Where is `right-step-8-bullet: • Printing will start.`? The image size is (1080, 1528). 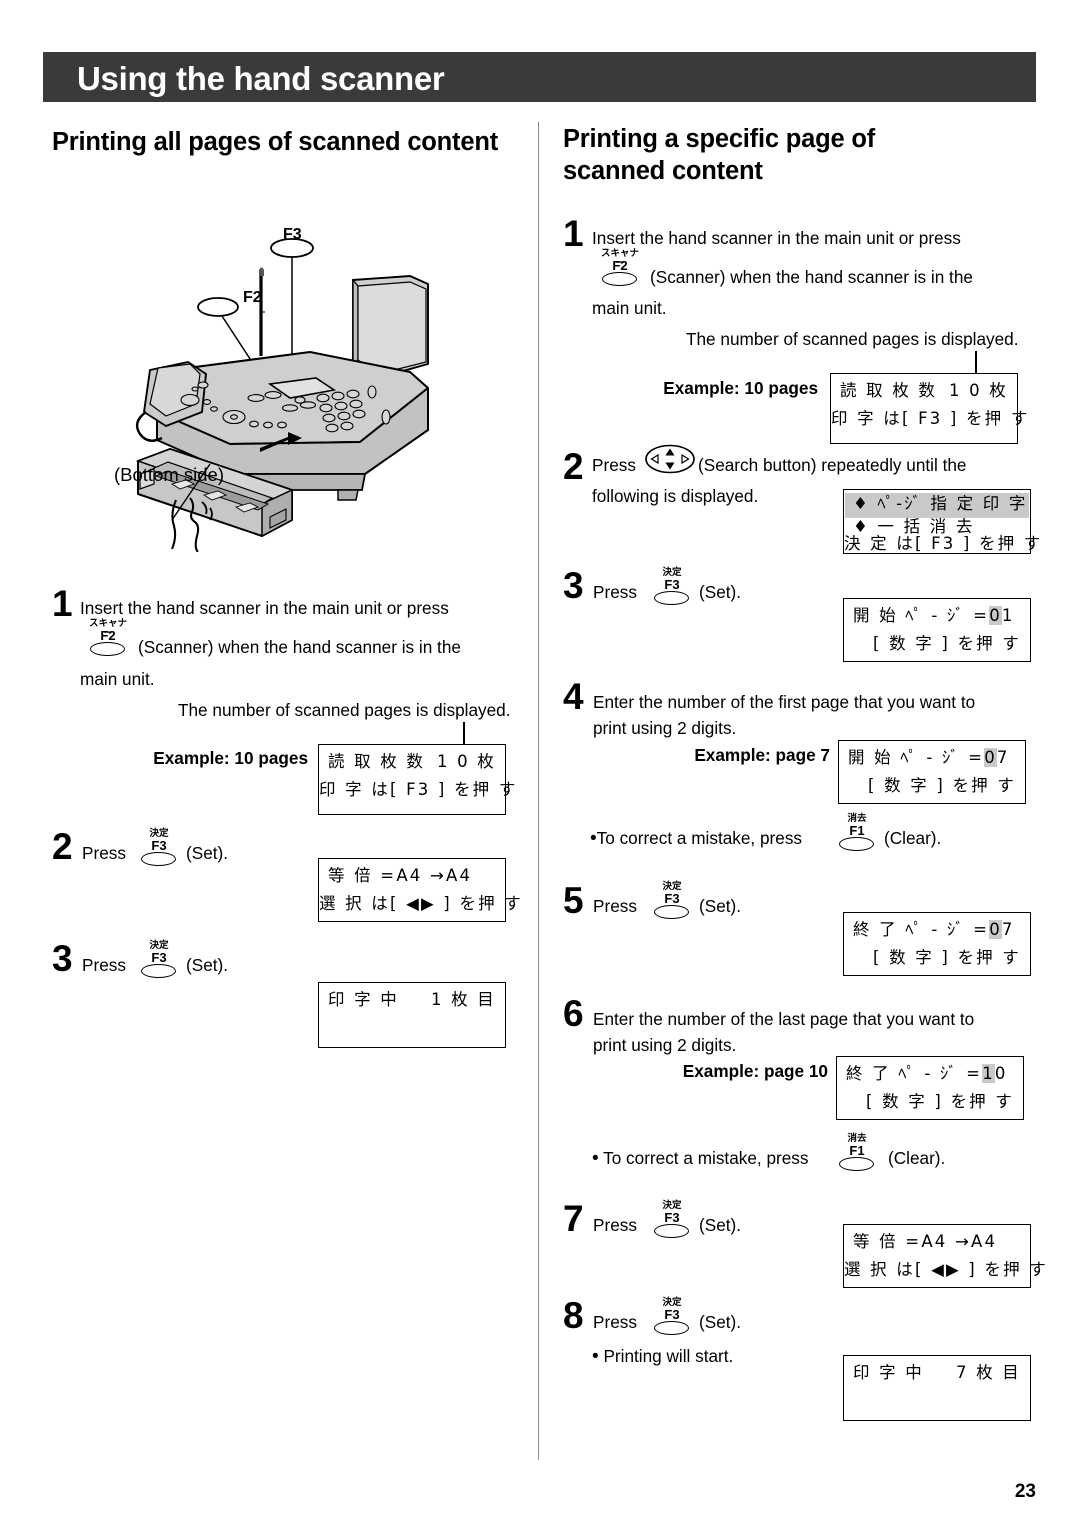 right-step-8-bullet: • Printing will start. is located at coordinates (663, 1356).